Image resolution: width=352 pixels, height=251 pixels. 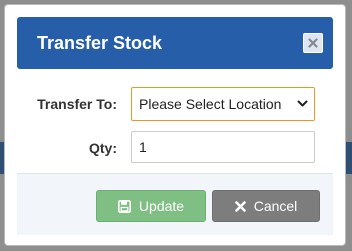 I want to click on chevron-down-icon, so click(x=302, y=103).